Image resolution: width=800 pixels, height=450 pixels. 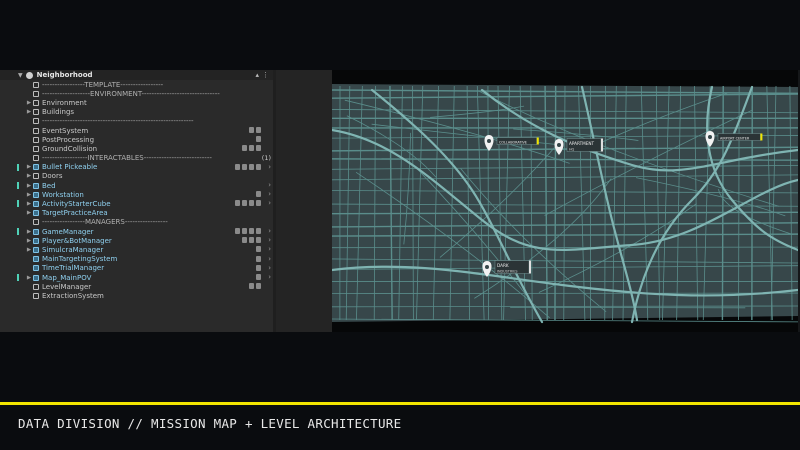 What do you see at coordinates (136, 249) in the screenshot?
I see `hierarchy-row: ▶ SimulcraManager ›` at bounding box center [136, 249].